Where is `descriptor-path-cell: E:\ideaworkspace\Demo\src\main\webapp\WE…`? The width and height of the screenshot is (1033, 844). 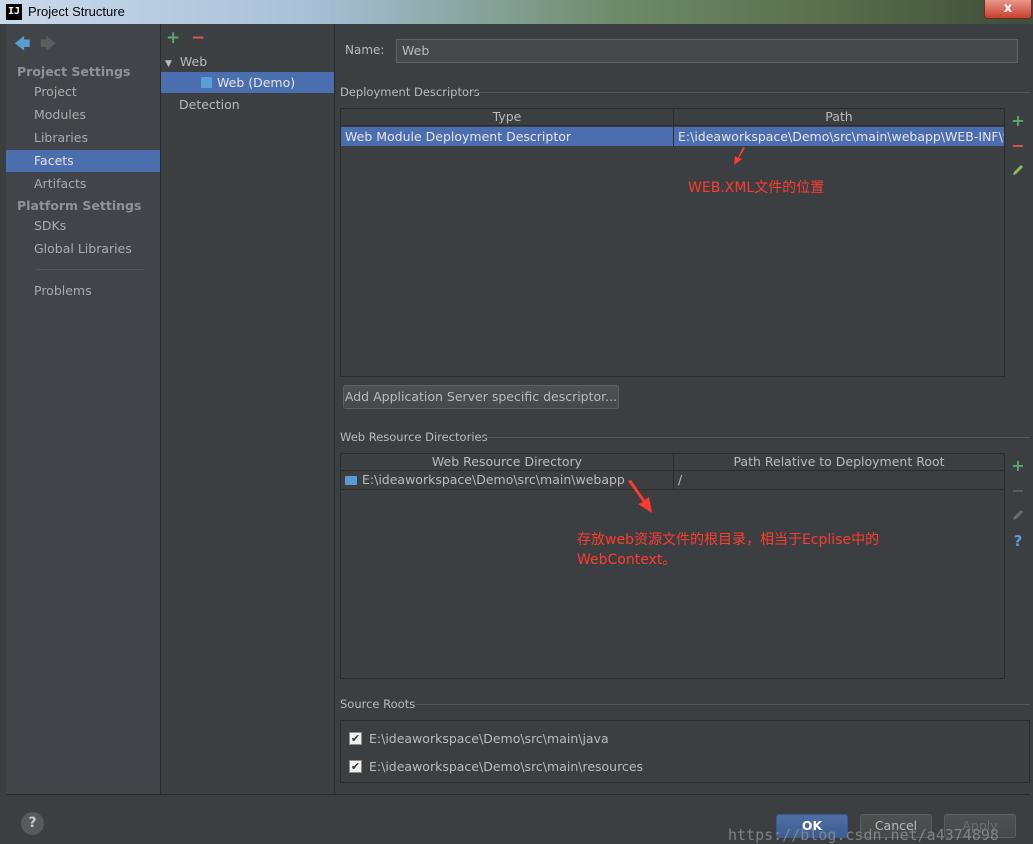
descriptor-path-cell: E:\ideaworkspace\Demo\src\main\webapp\WE… is located at coordinates (838, 136).